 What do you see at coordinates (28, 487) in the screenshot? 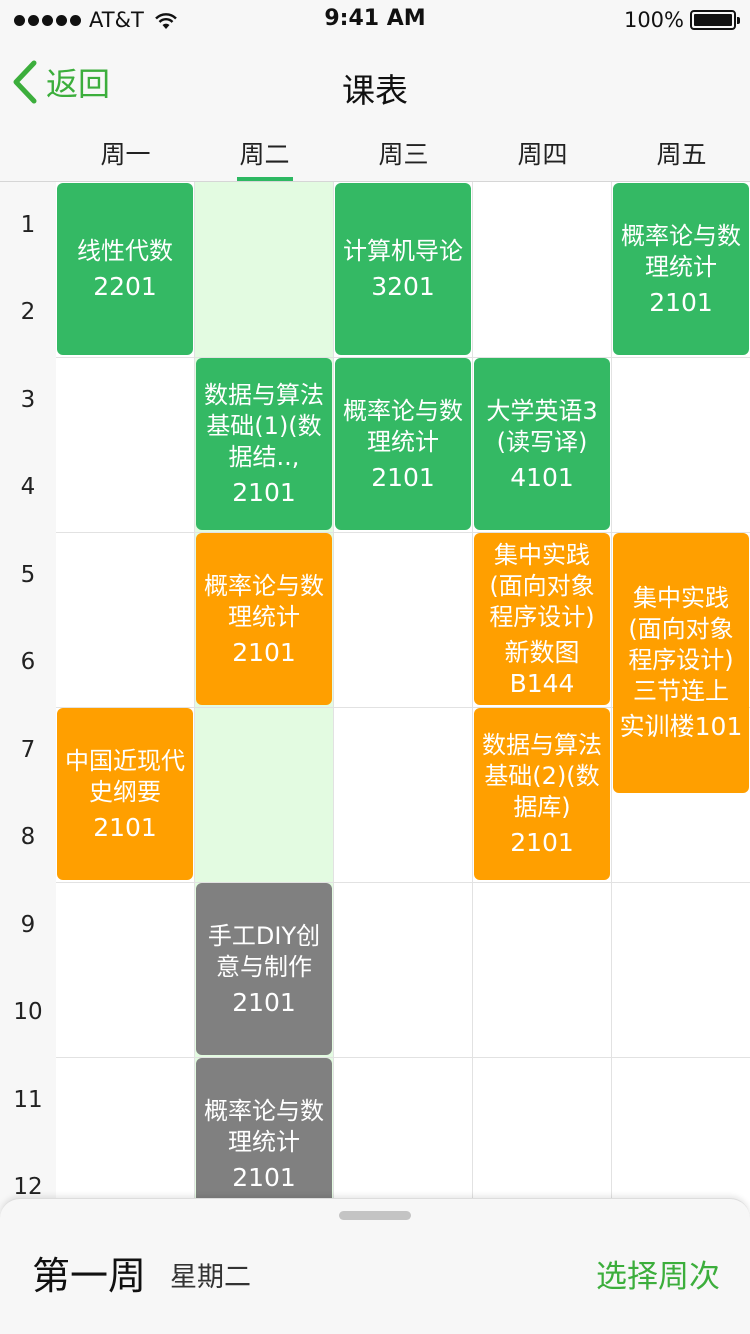
I see `period-number: 4` at bounding box center [28, 487].